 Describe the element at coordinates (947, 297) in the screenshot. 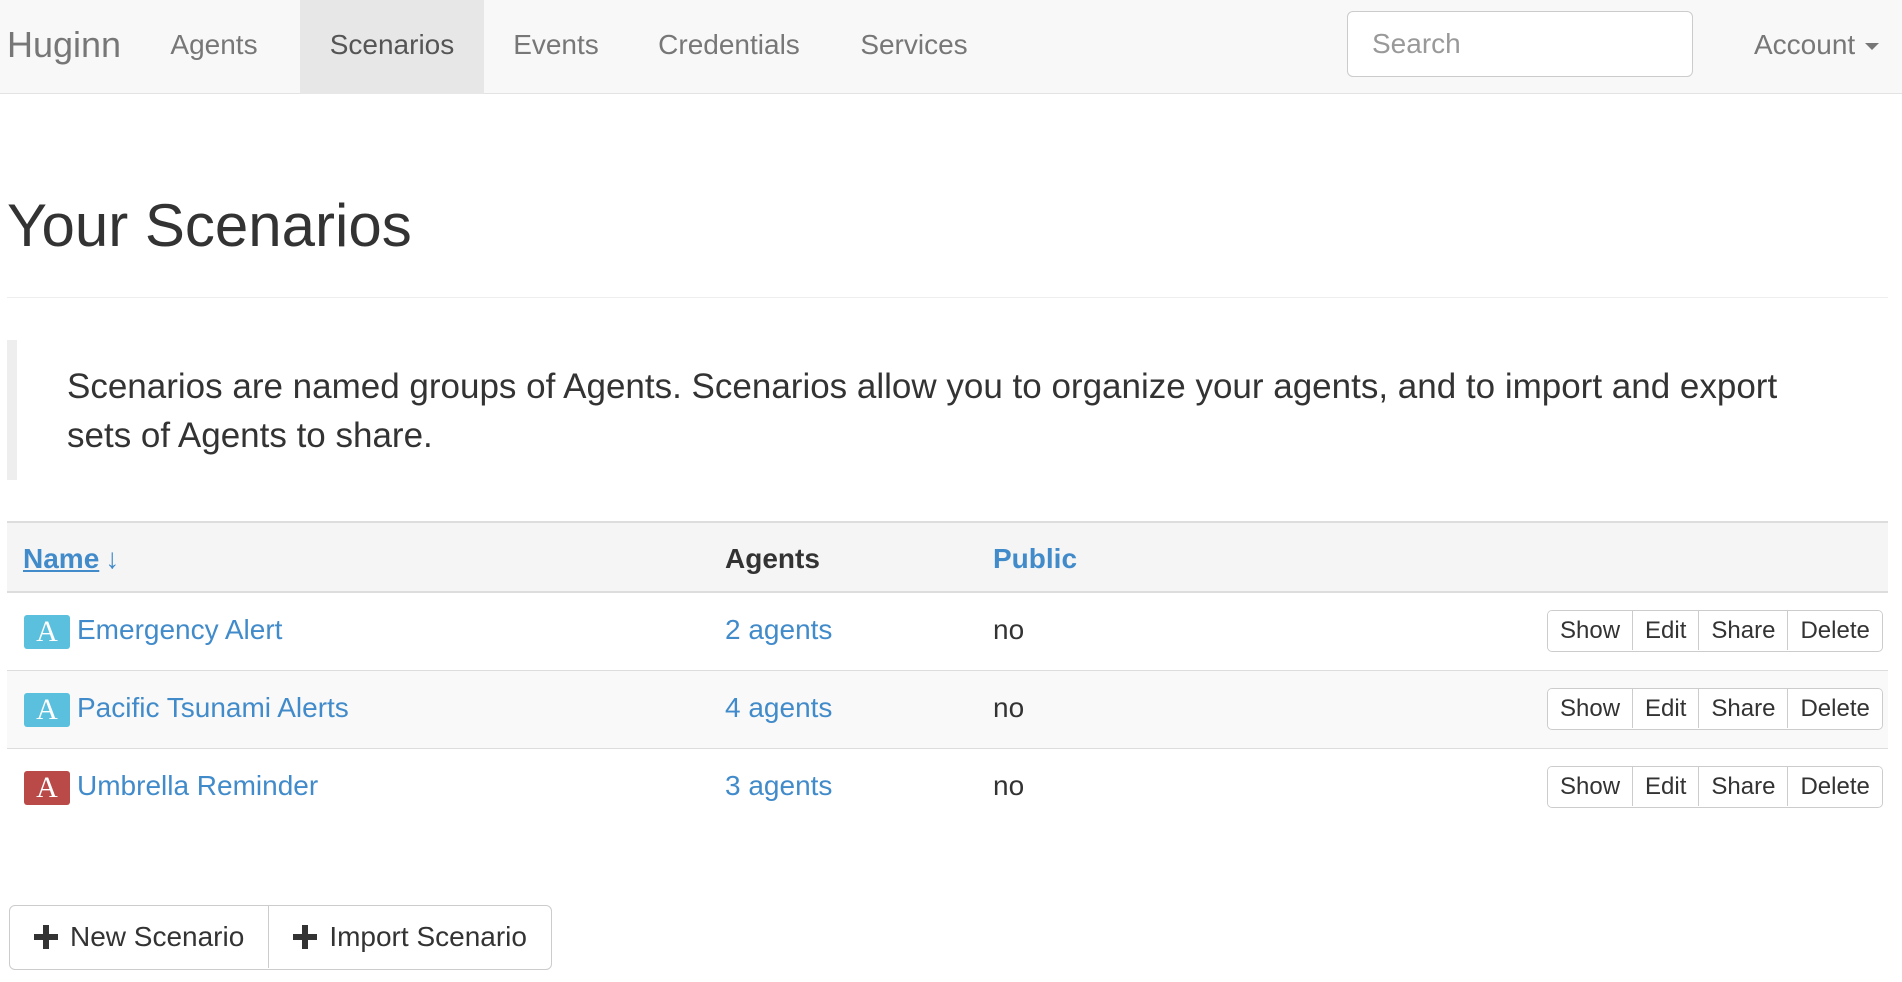

I see `title-divider` at that location.